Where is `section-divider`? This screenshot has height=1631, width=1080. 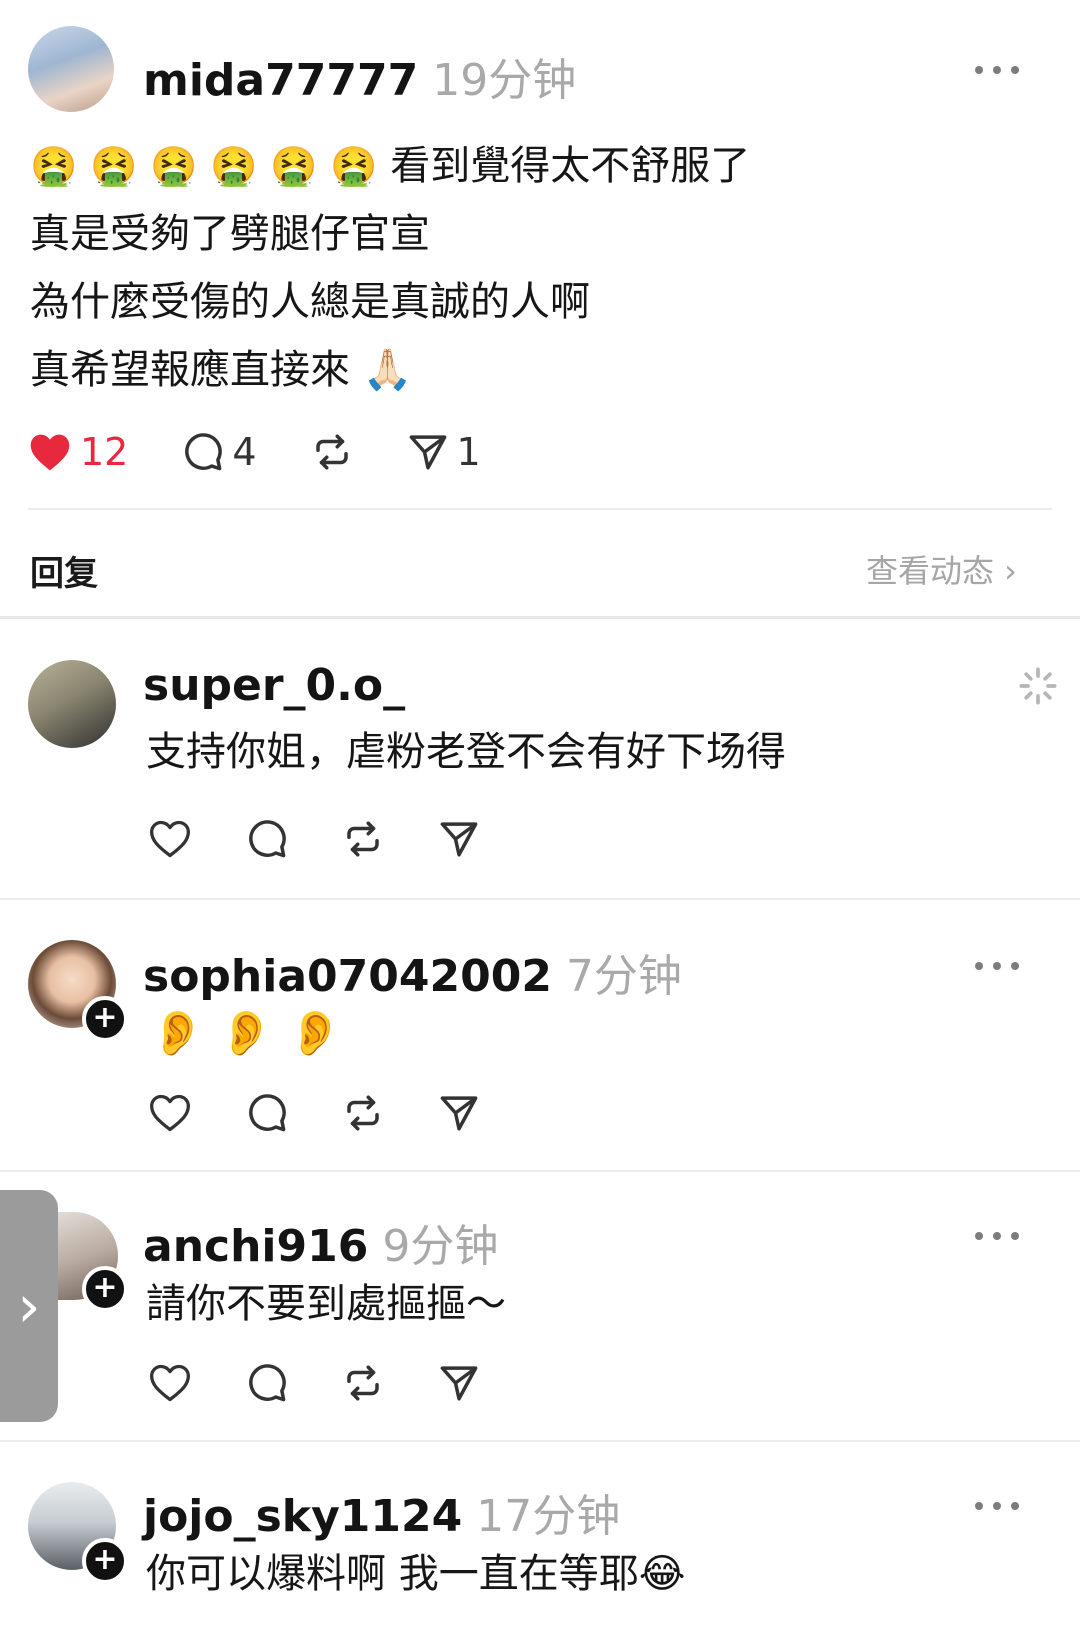 section-divider is located at coordinates (540, 617).